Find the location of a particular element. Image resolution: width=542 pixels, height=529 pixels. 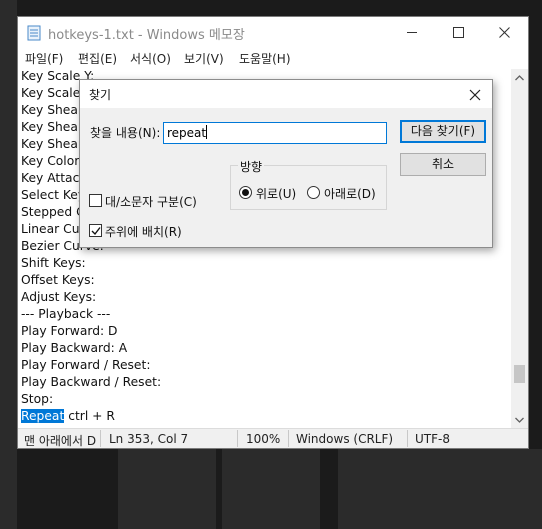

text-line: Play Forward / Reset: is located at coordinates (86, 365).